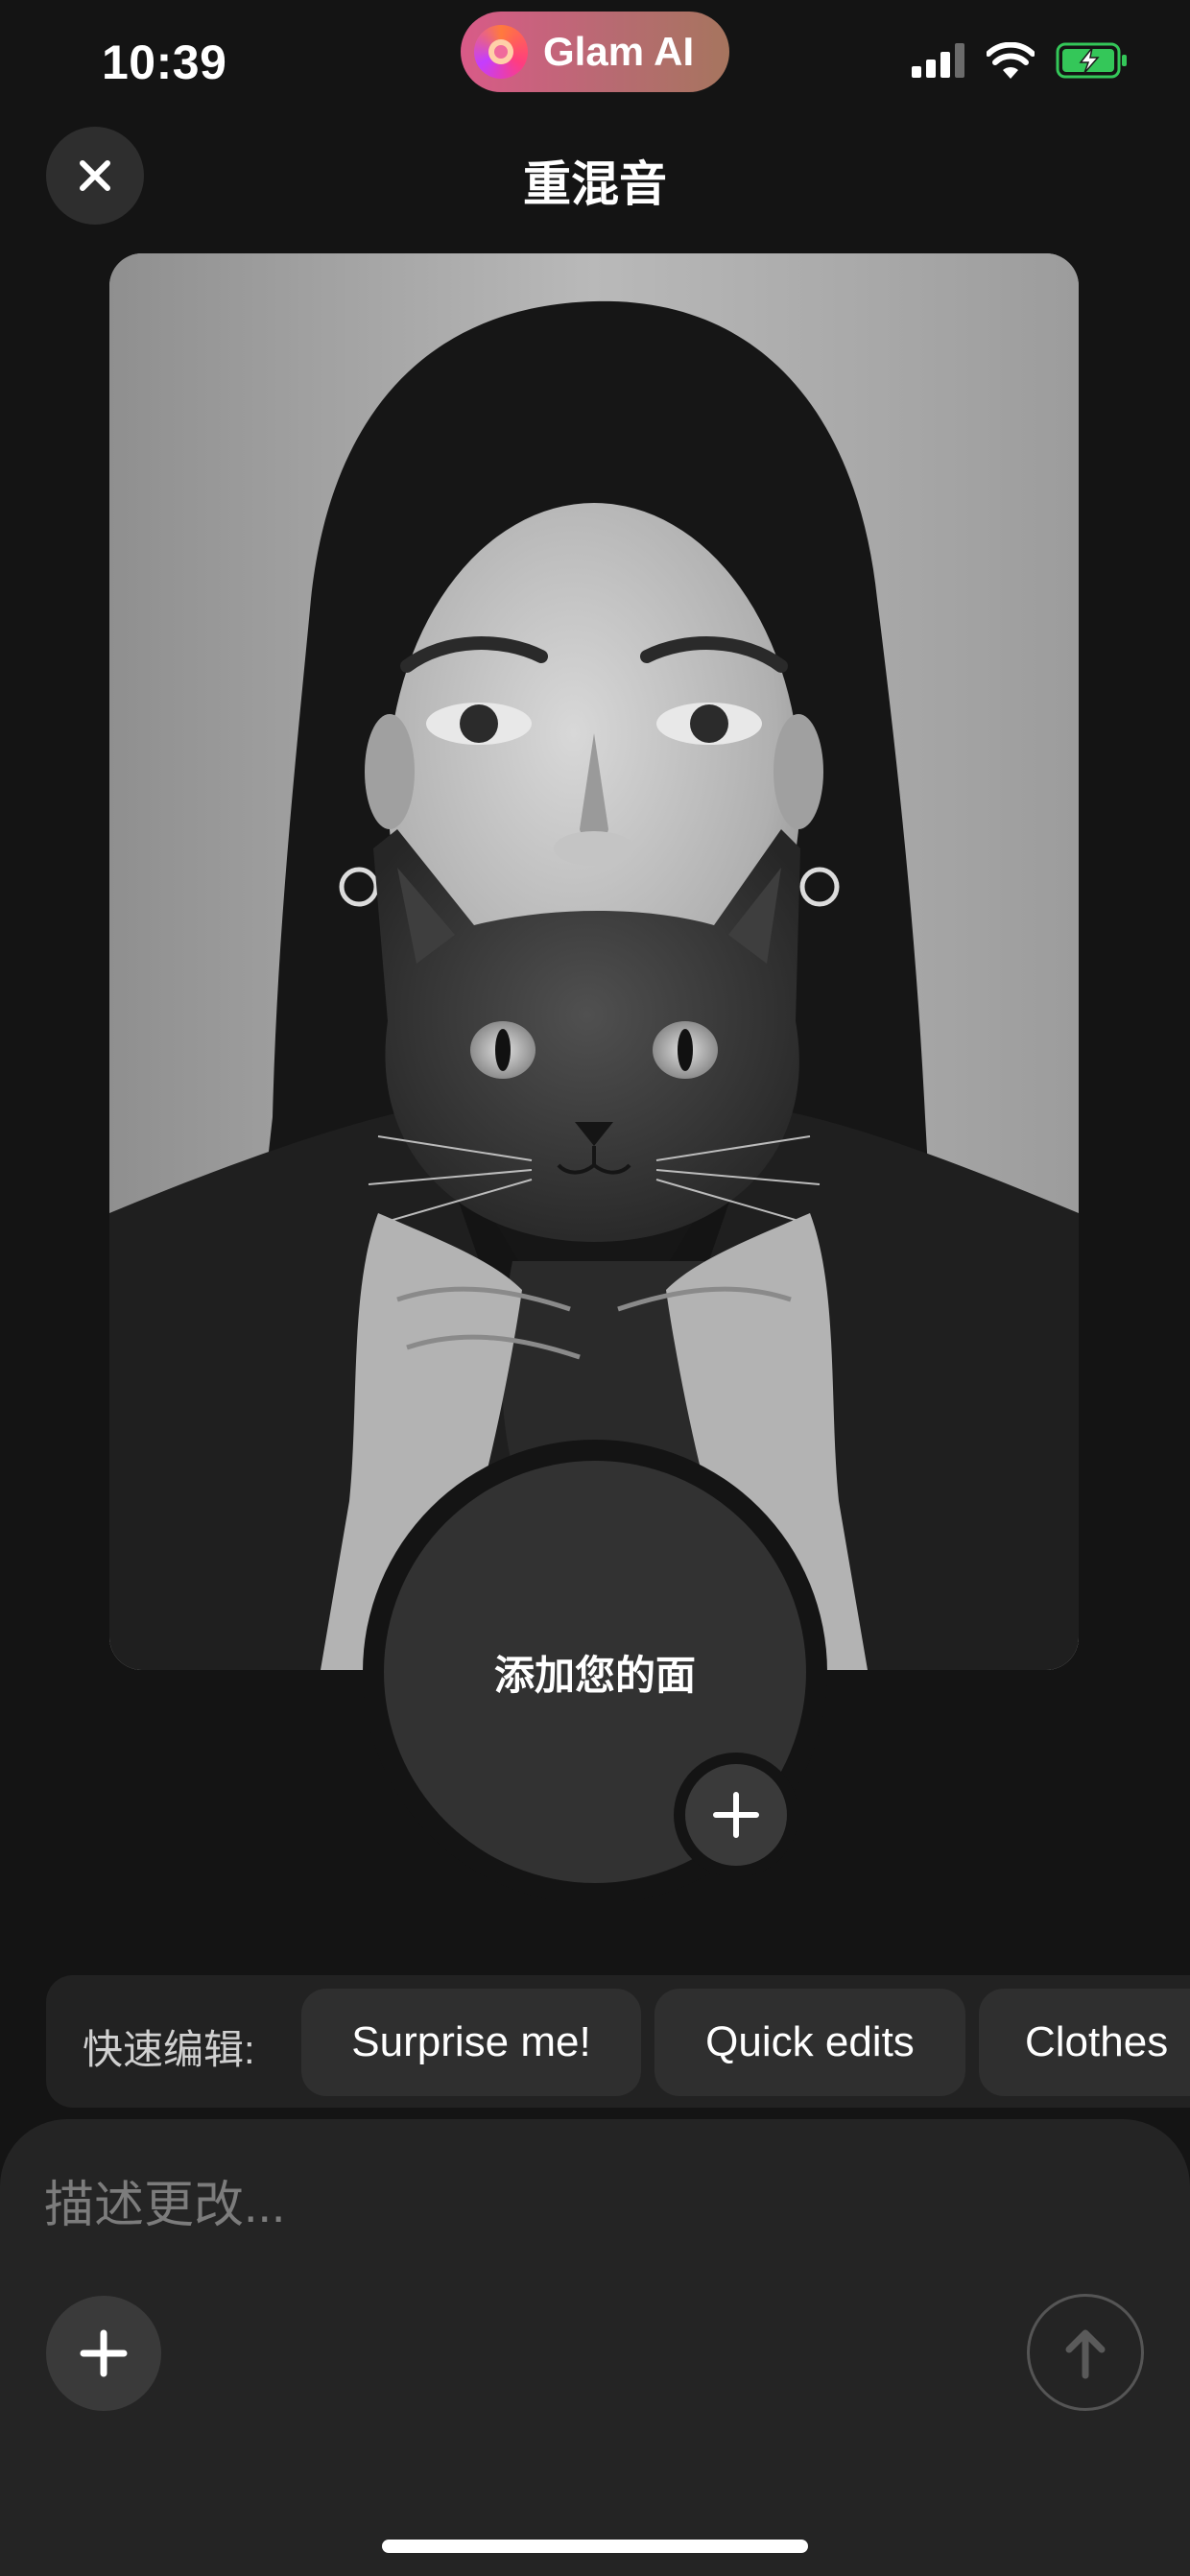 This screenshot has width=1190, height=2576. What do you see at coordinates (595, 2546) in the screenshot?
I see `home-indicator` at bounding box center [595, 2546].